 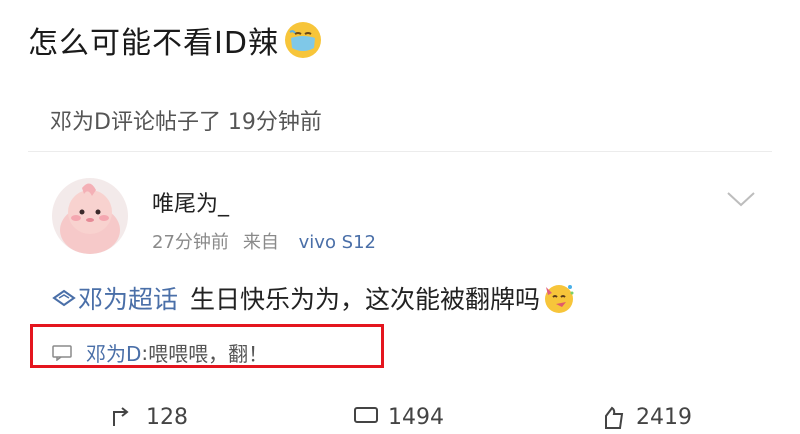 I want to click on repost-icon, so click(x=121, y=416).